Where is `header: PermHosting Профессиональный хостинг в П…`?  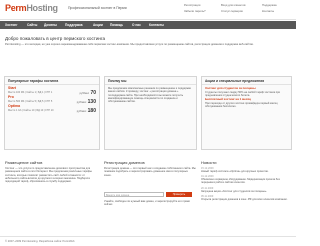
header: PermHosting Профессиональный хостинг в П… is located at coordinates (148, 10).